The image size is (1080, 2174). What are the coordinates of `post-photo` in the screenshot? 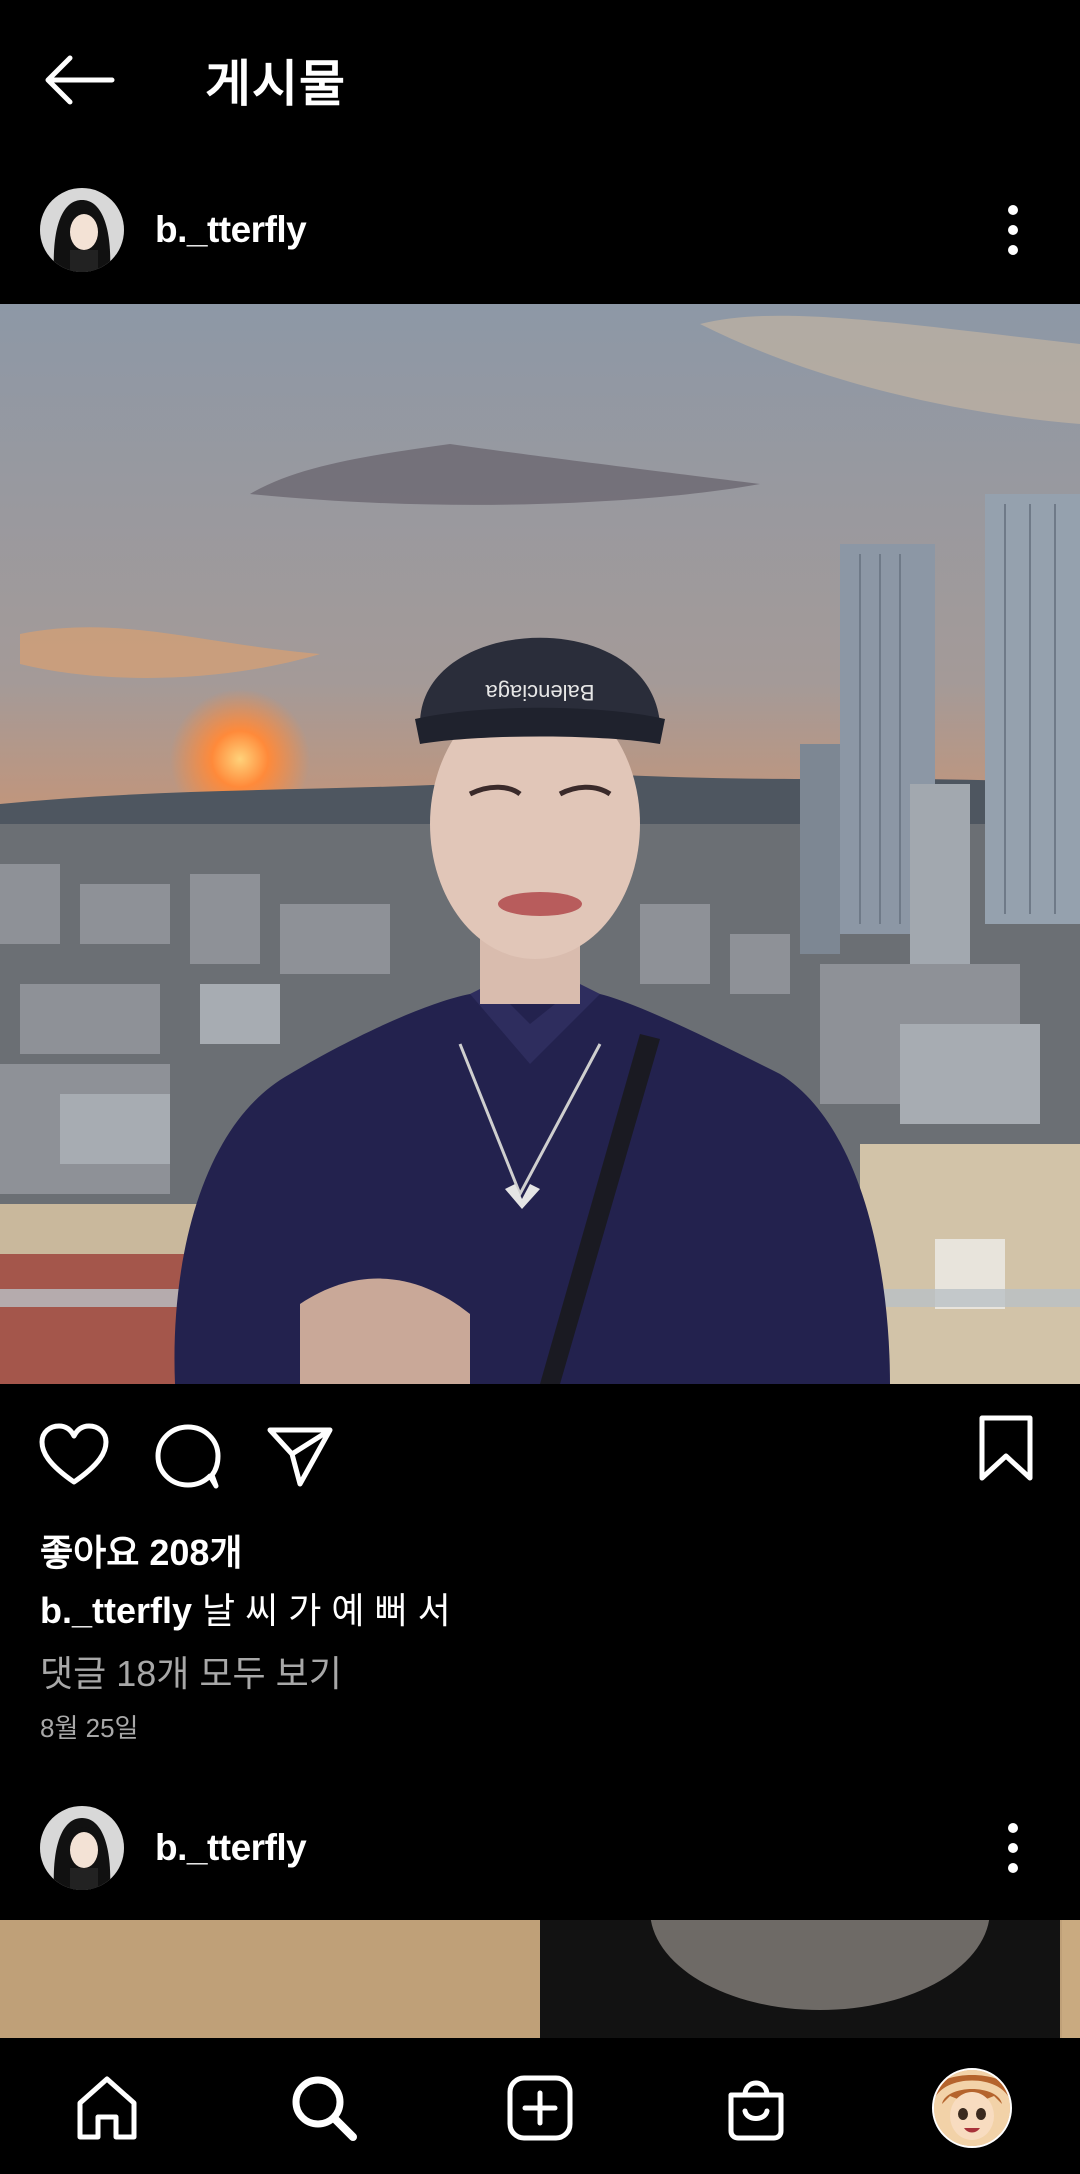 It's located at (540, 1979).